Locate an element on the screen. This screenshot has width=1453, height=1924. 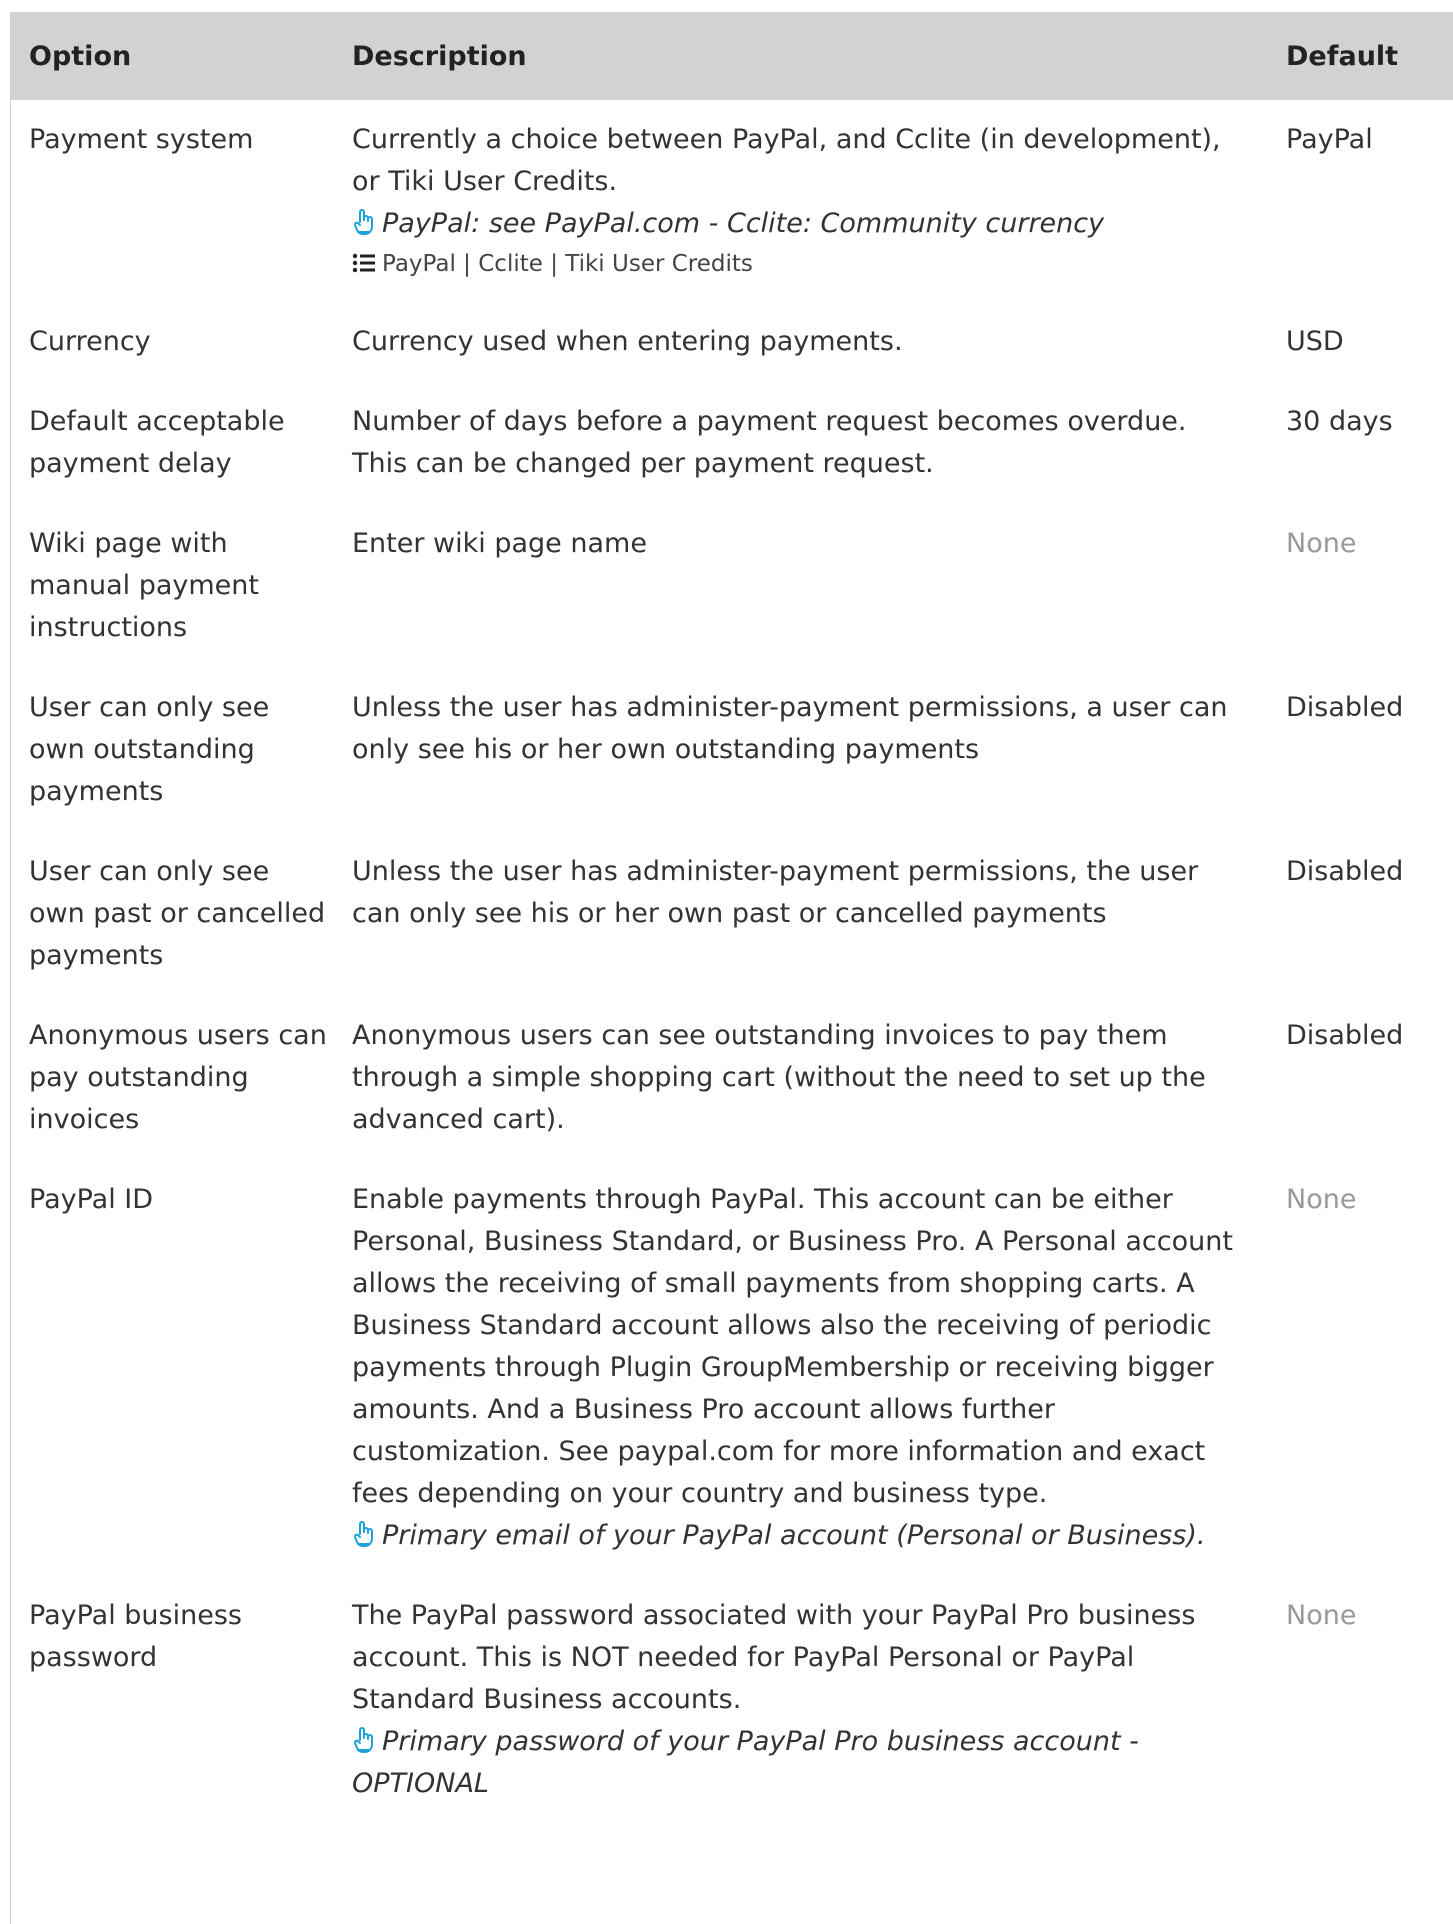
option-name: PayPal ID is located at coordinates (91, 1199).